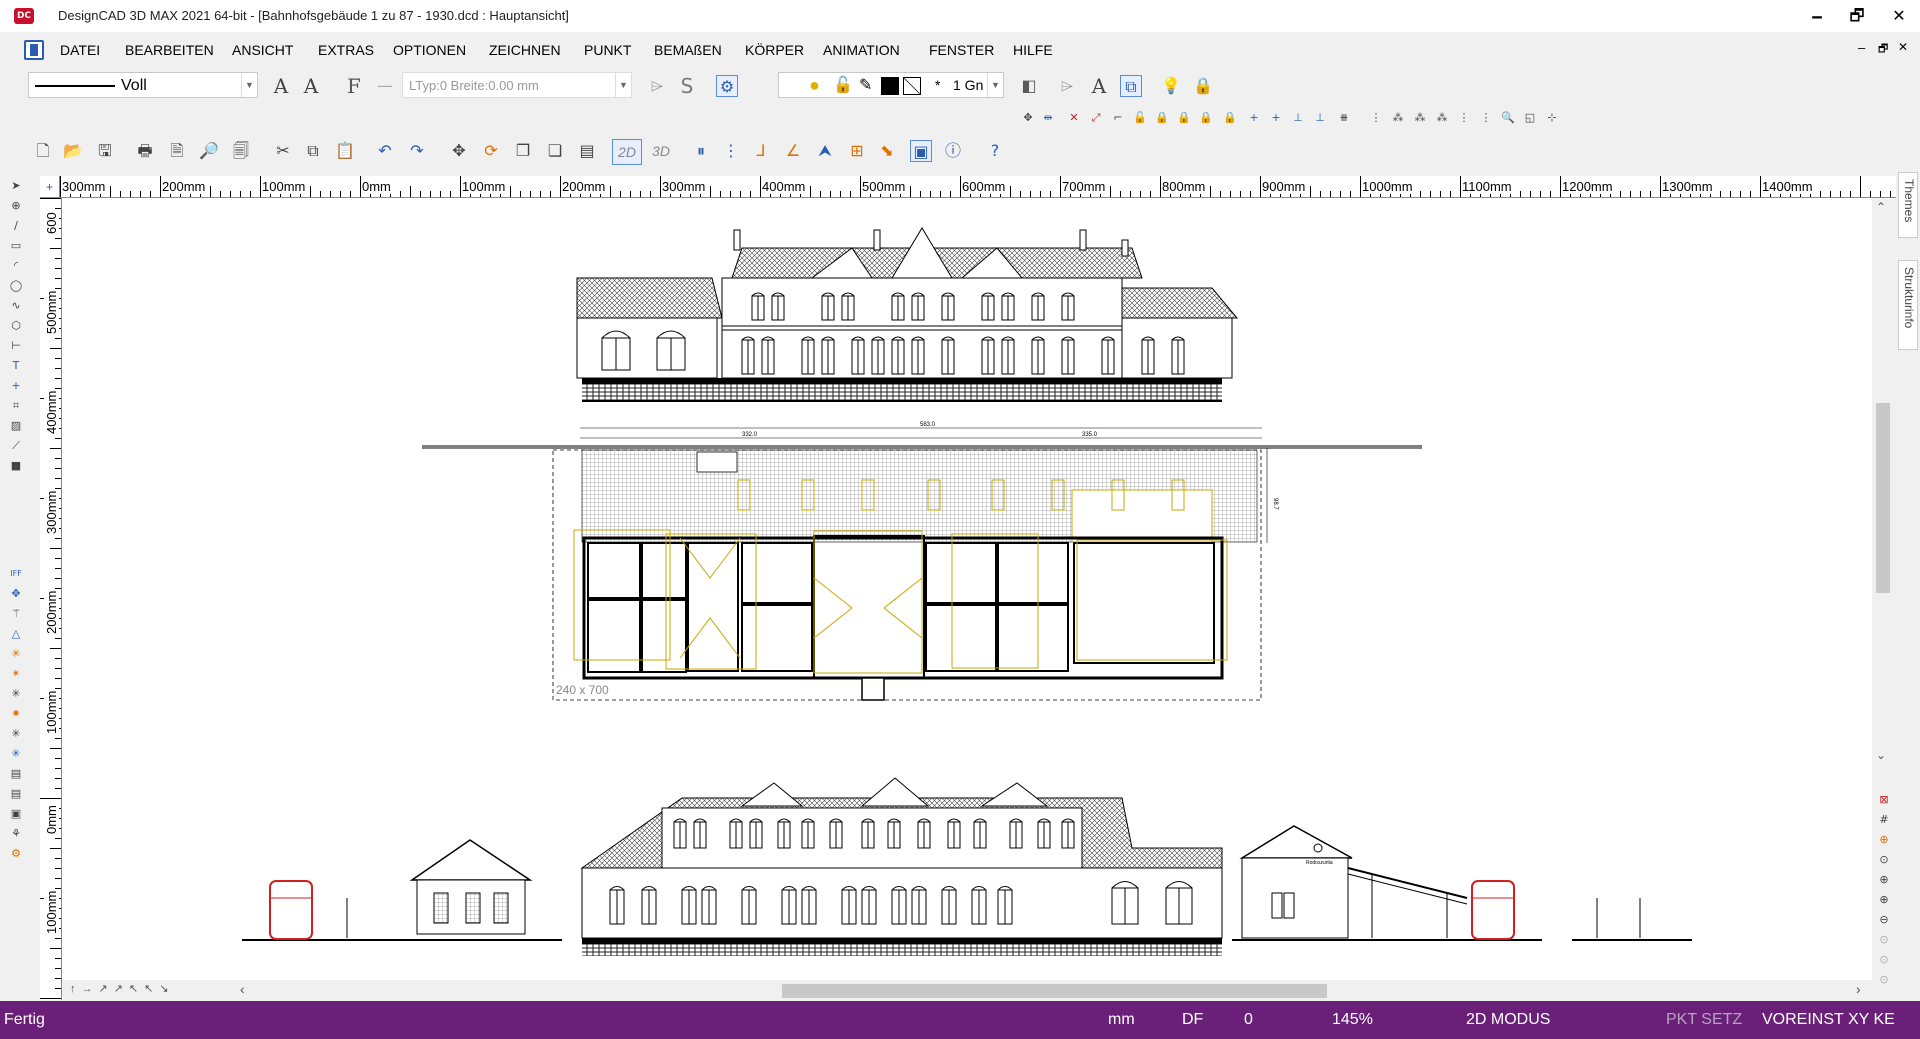  I want to click on star-tool-icon: ✳, so click(16, 654).